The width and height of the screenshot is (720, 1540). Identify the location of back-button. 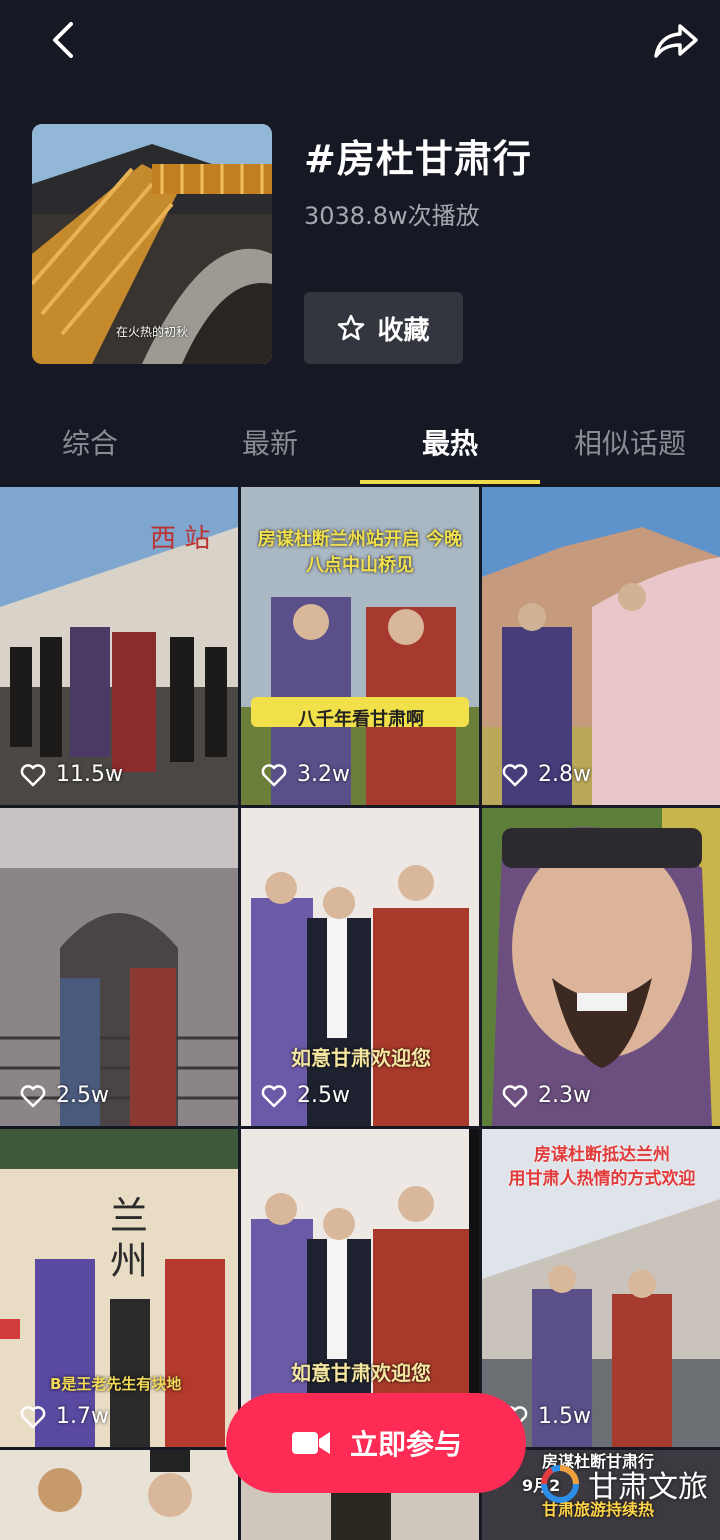
(62, 40).